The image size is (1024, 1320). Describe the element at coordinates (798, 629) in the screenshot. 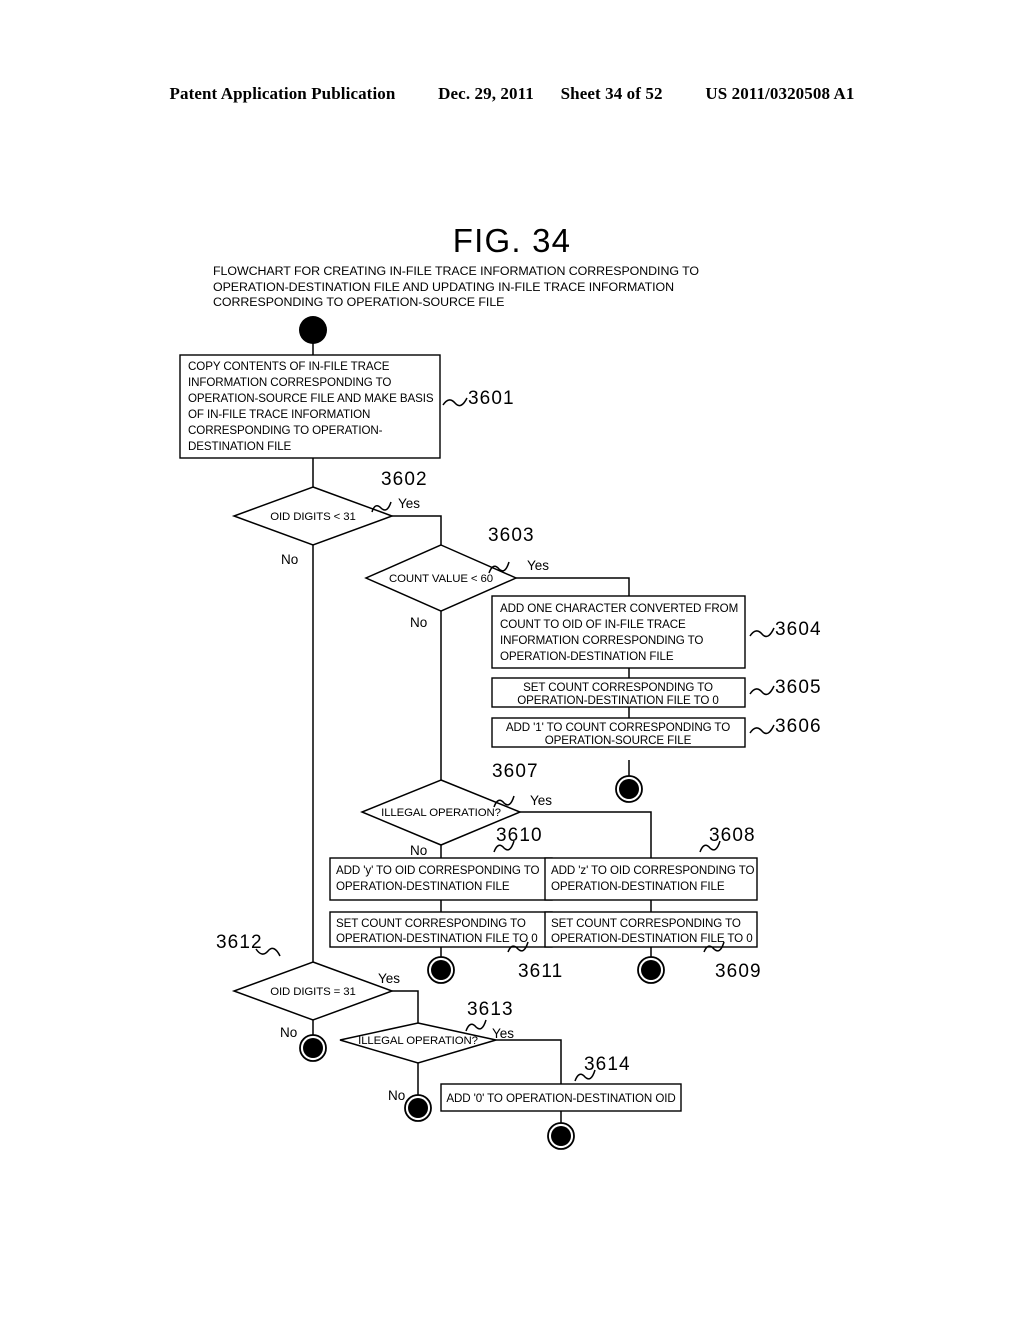

I see `ref-label-3604: 3604` at that location.